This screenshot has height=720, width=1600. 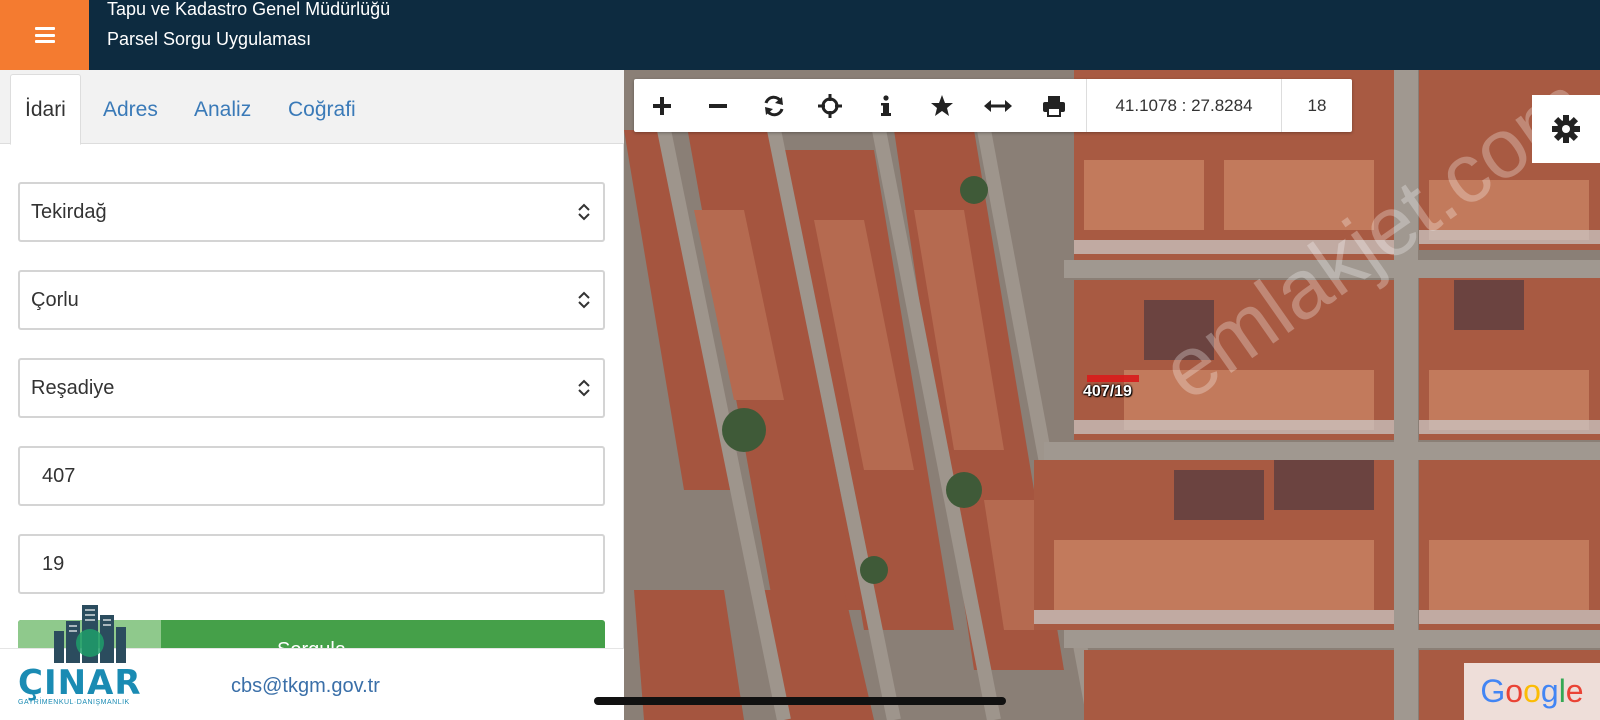 I want to click on hamburger-icon, so click(x=44, y=35).